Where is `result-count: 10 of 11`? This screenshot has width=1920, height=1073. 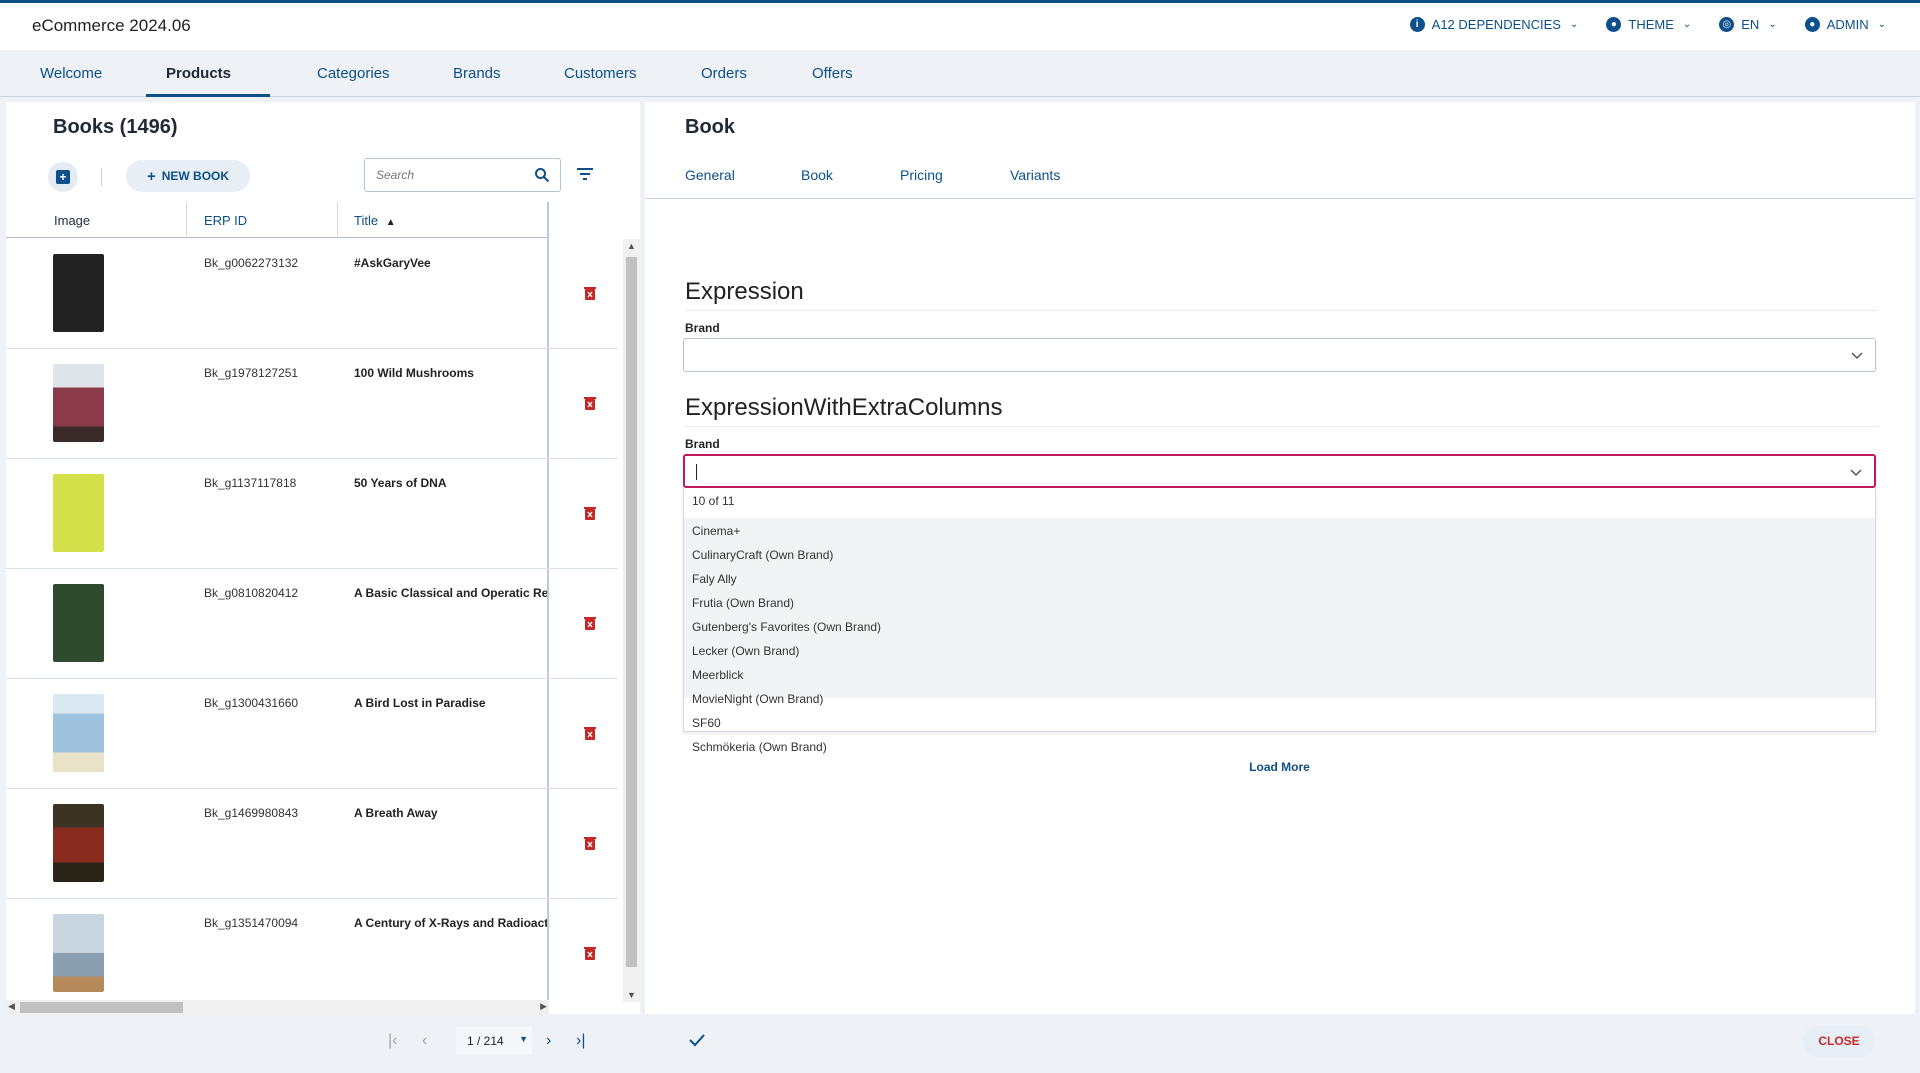
result-count: 10 of 11 is located at coordinates (713, 501).